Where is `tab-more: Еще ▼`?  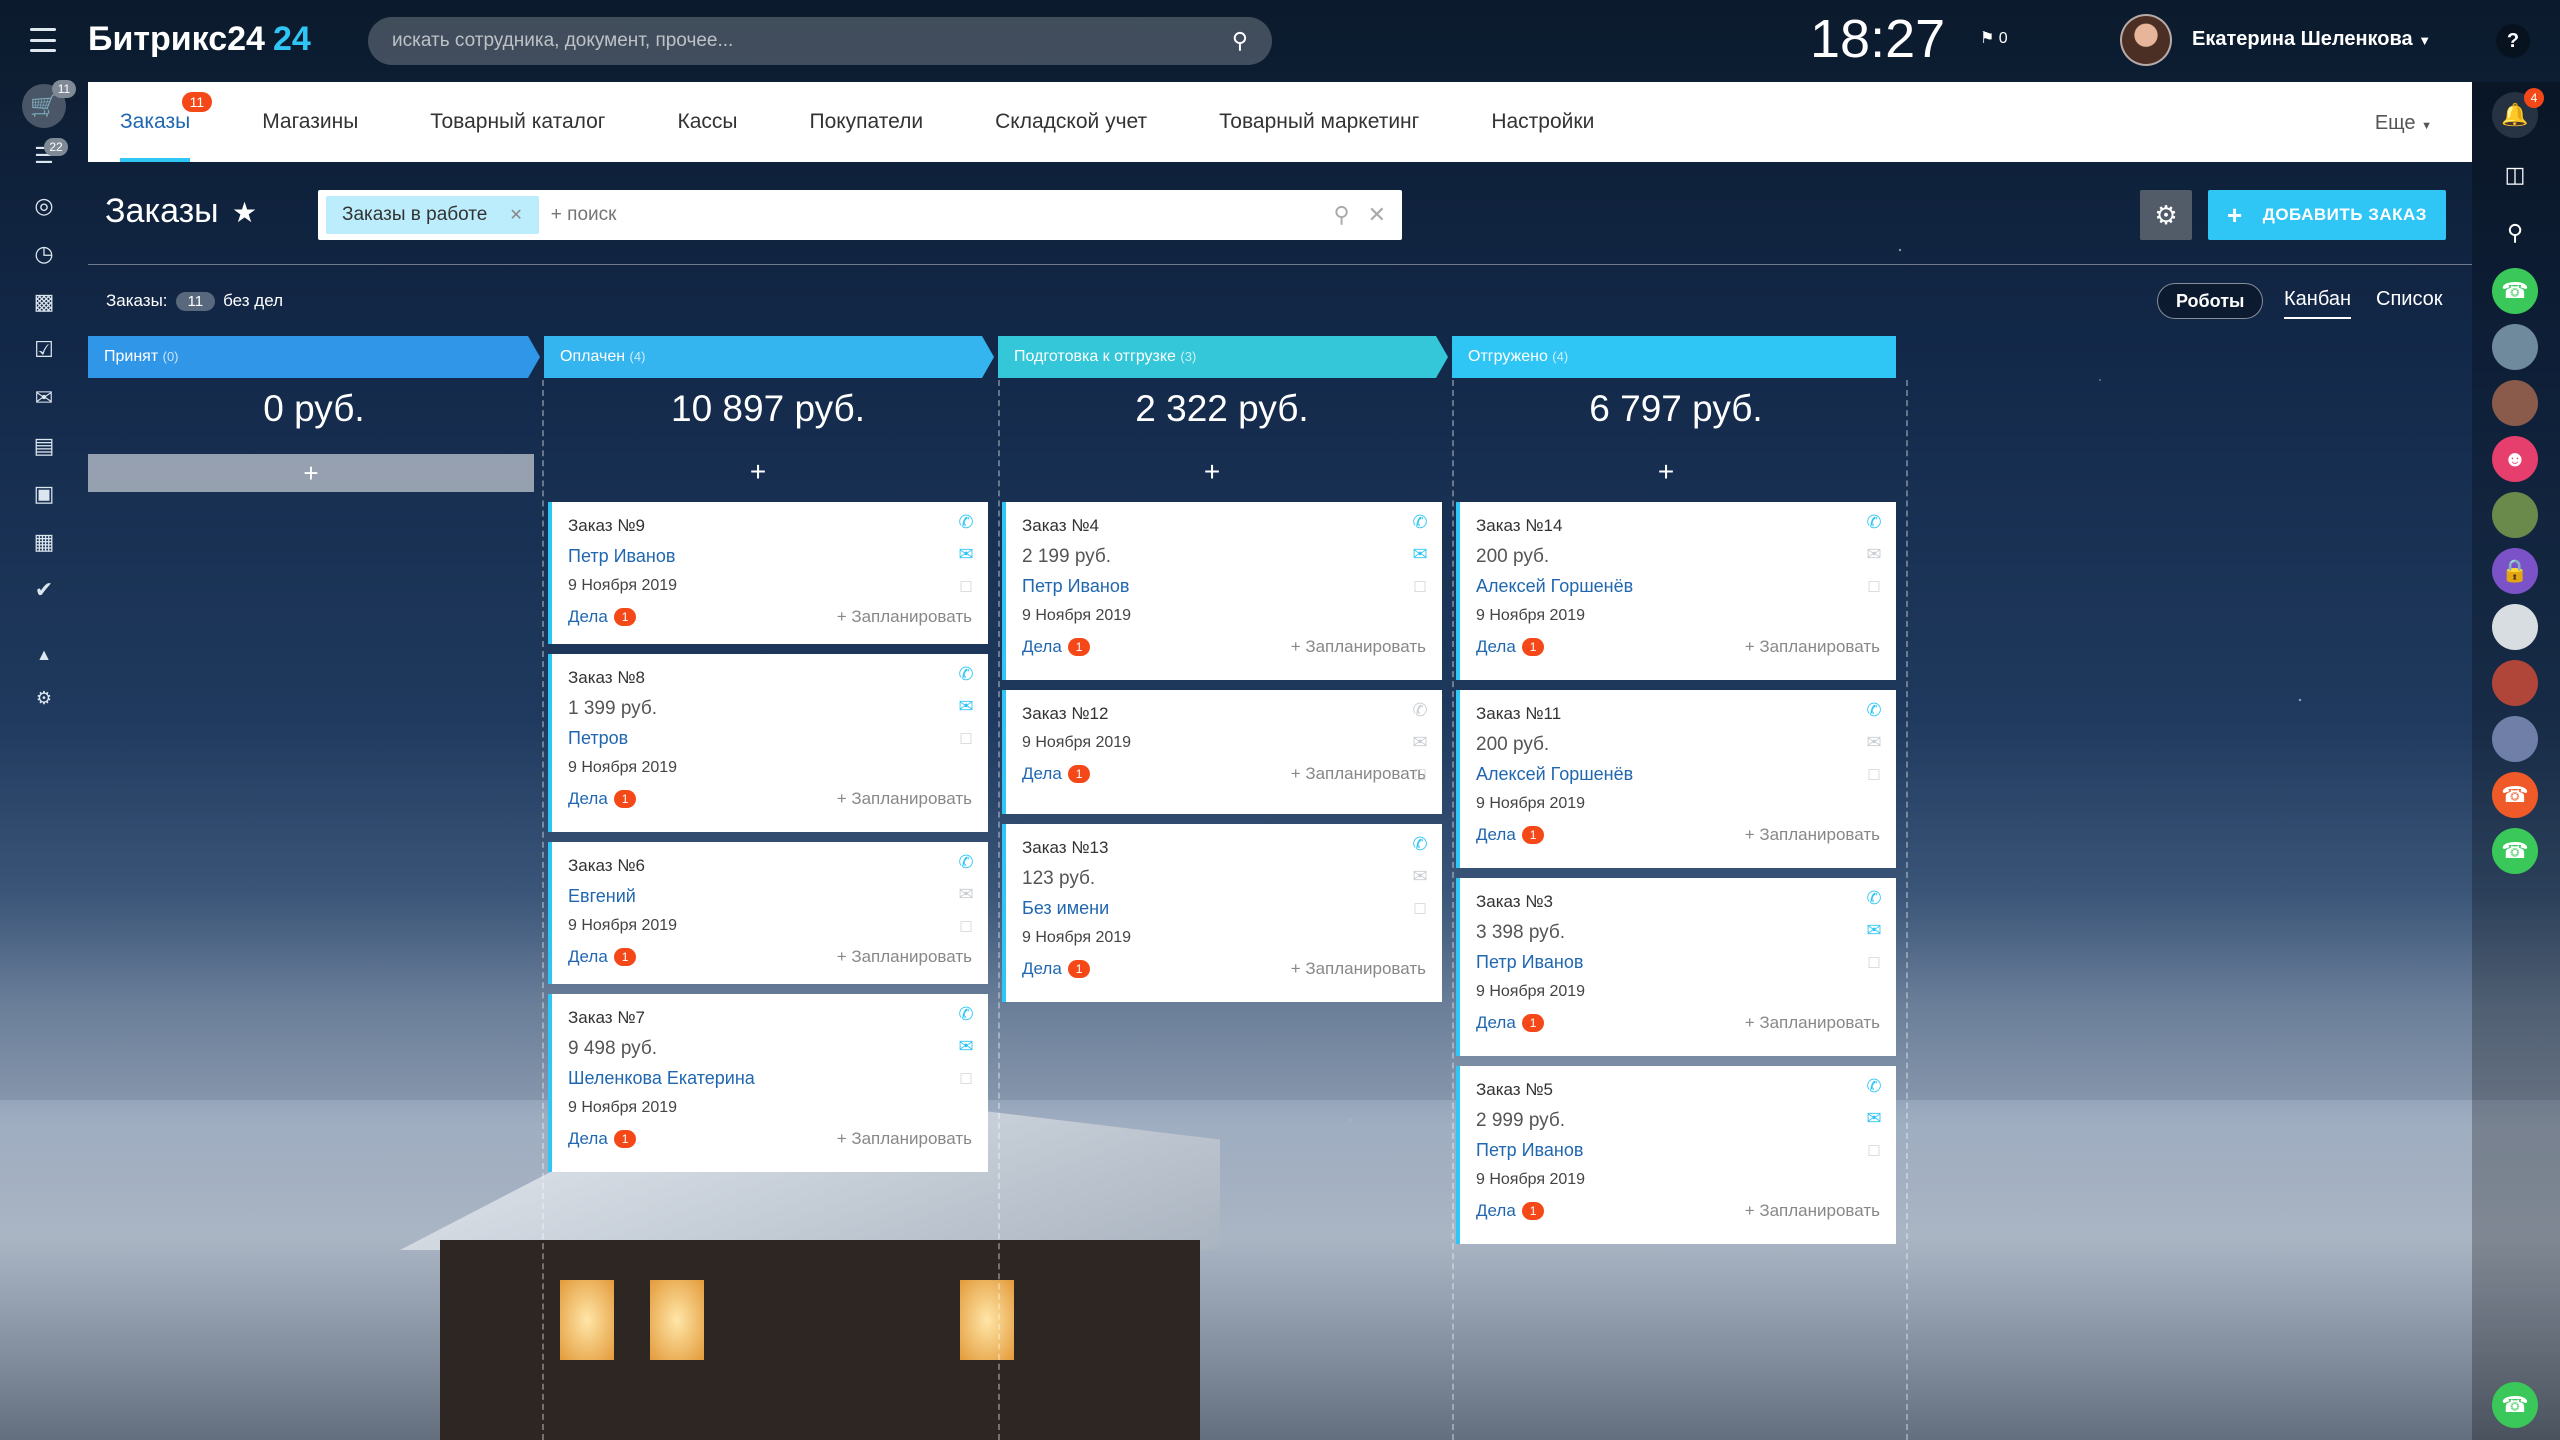
tab-more: Еще ▼ is located at coordinates (2403, 123).